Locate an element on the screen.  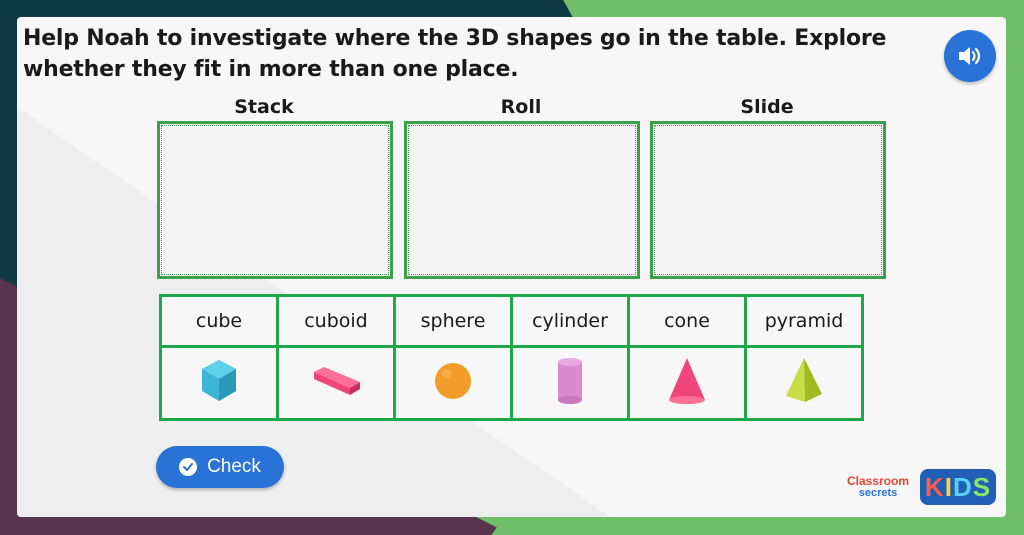
column-label-roll: Roll is located at coordinates (521, 107).